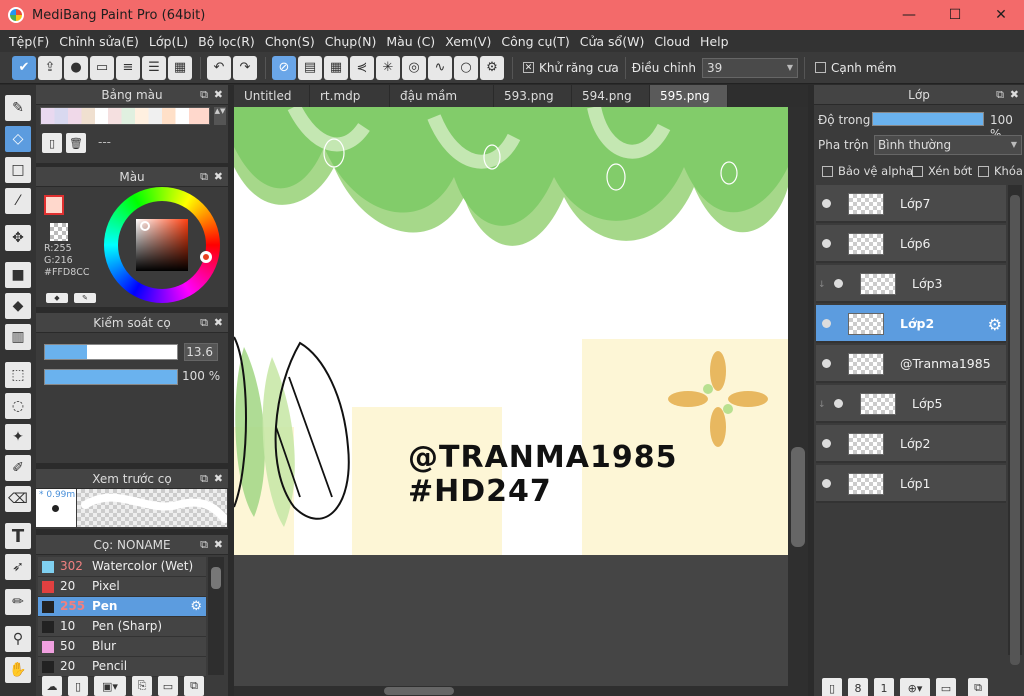  I want to click on lock-checkbox: Khóa, so click(1000, 171).